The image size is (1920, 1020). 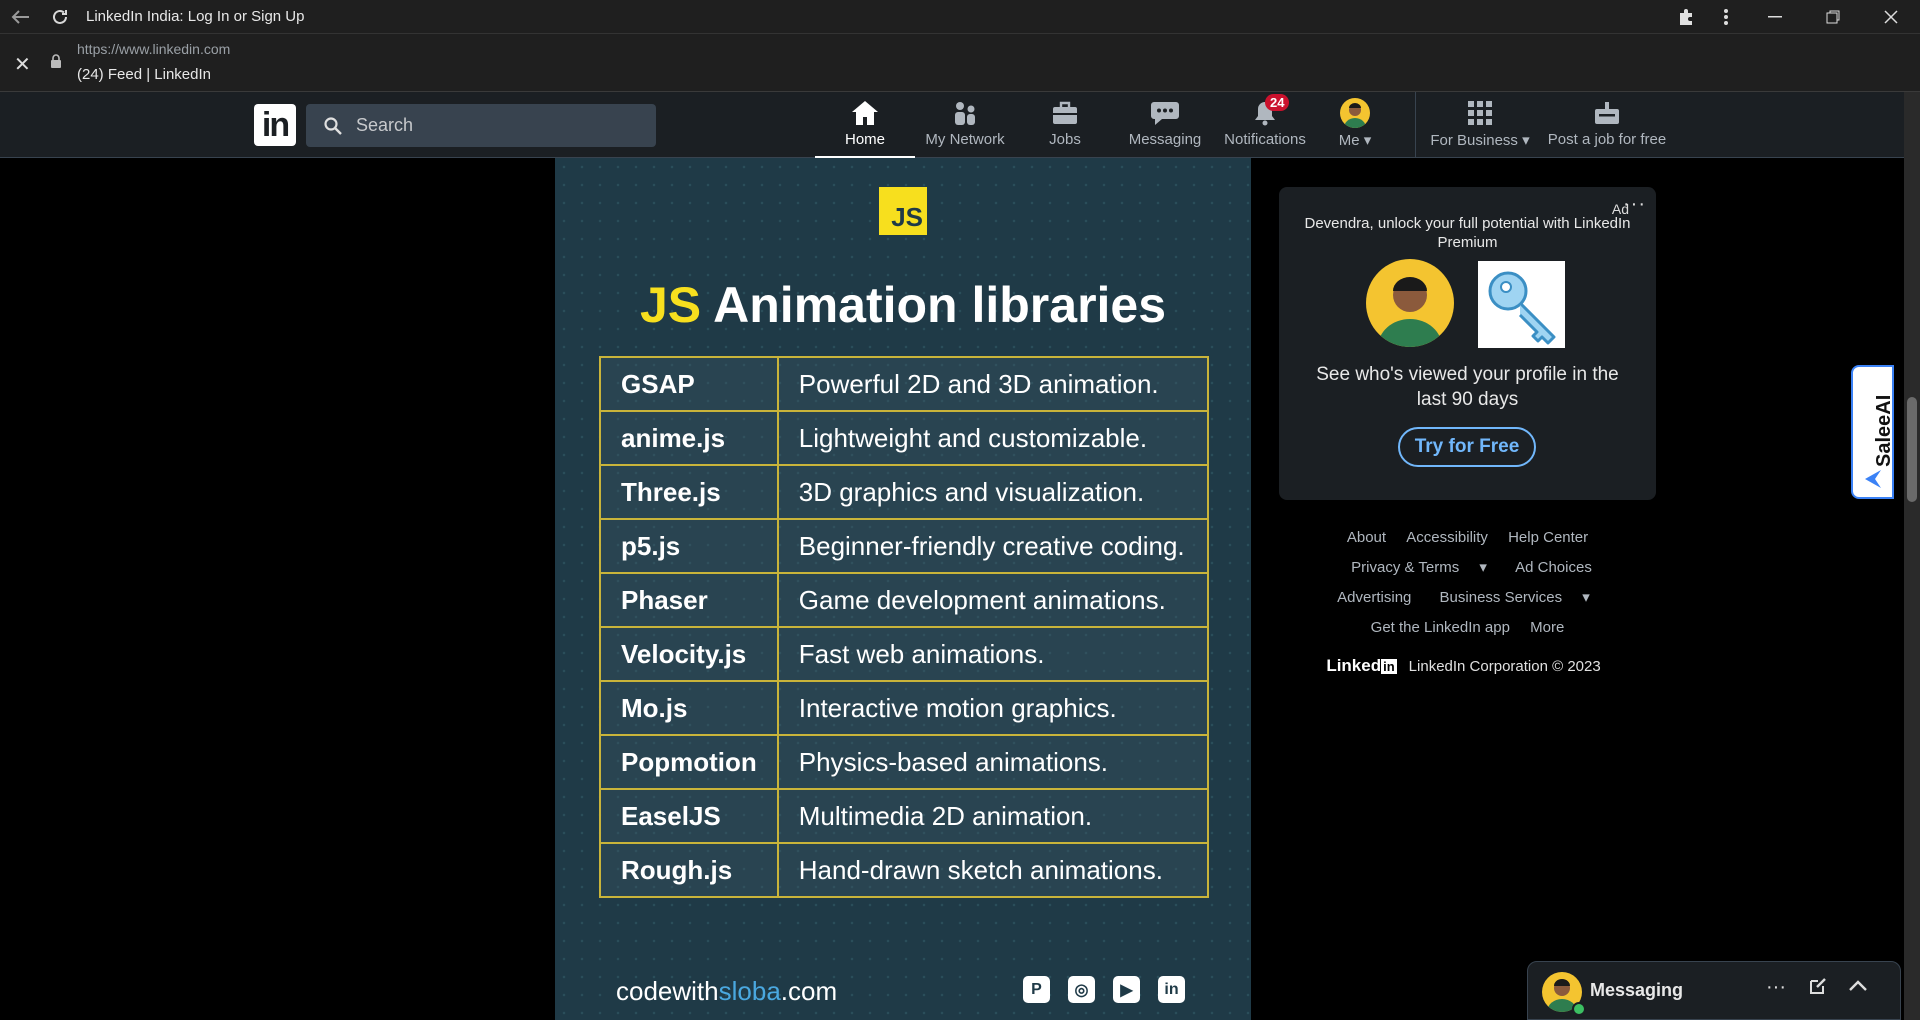 What do you see at coordinates (20, 16) in the screenshot?
I see `back-icon` at bounding box center [20, 16].